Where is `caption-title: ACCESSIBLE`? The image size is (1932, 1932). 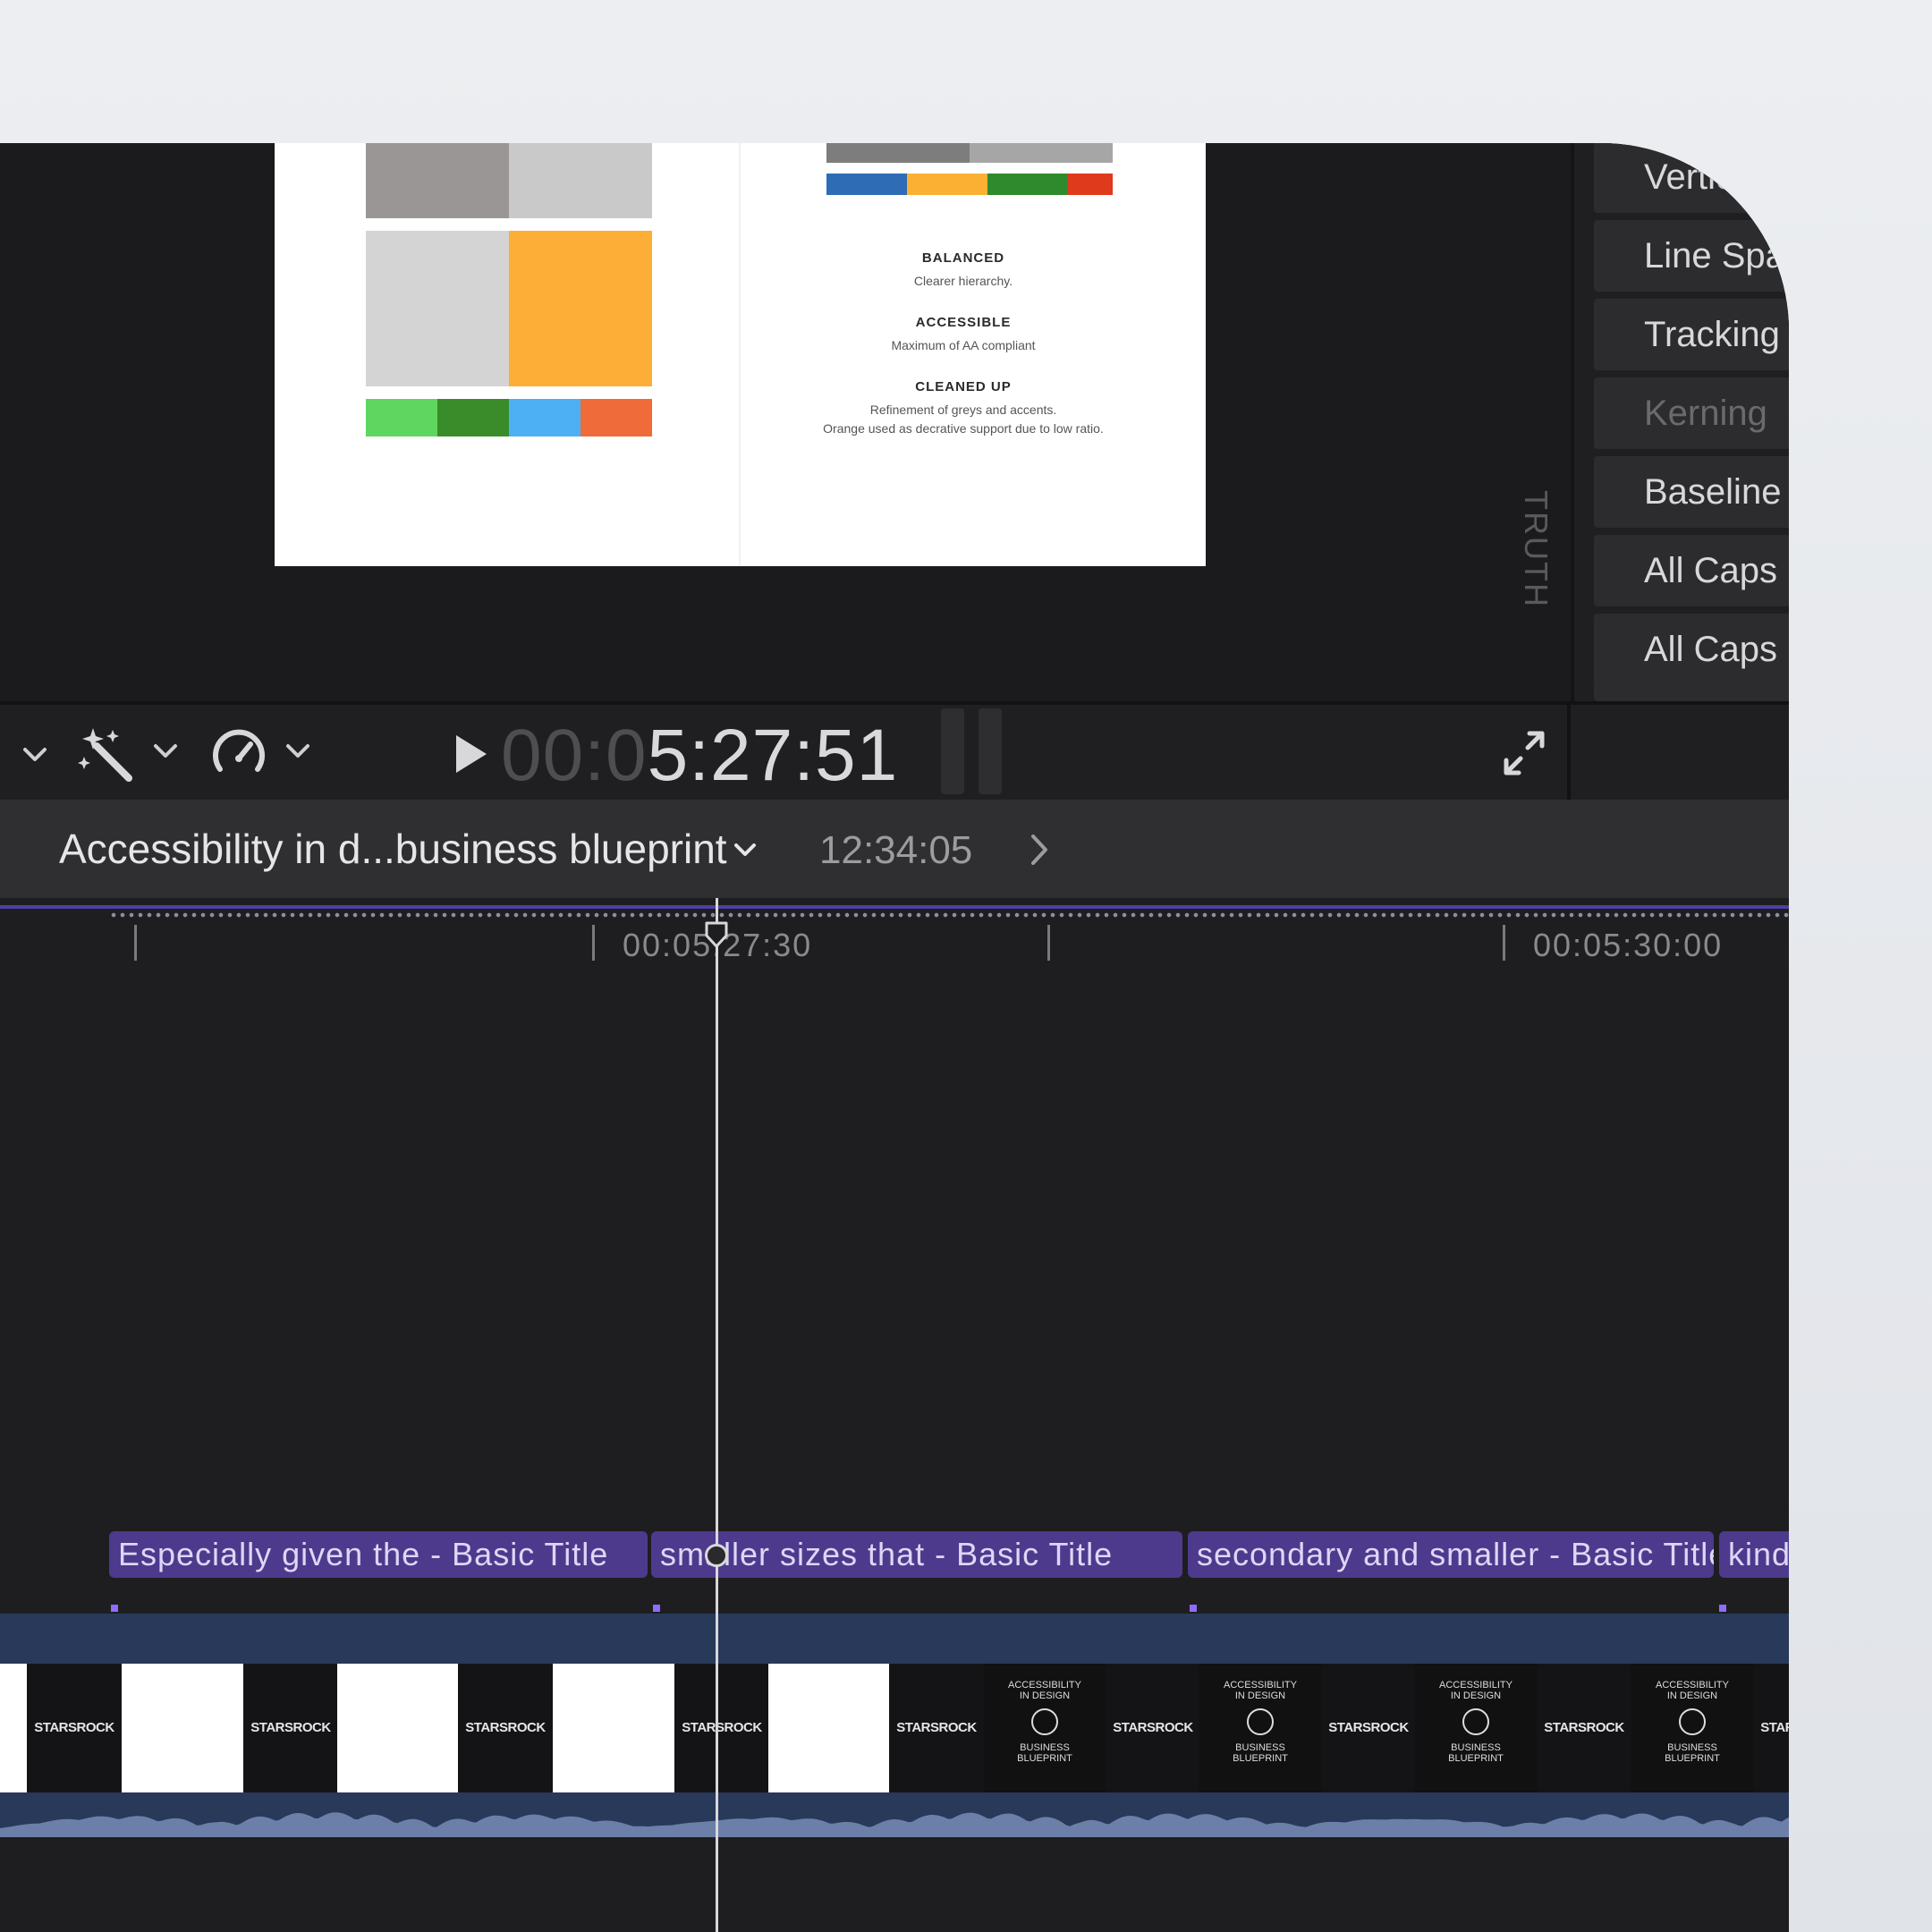 caption-title: ACCESSIBLE is located at coordinates (963, 322).